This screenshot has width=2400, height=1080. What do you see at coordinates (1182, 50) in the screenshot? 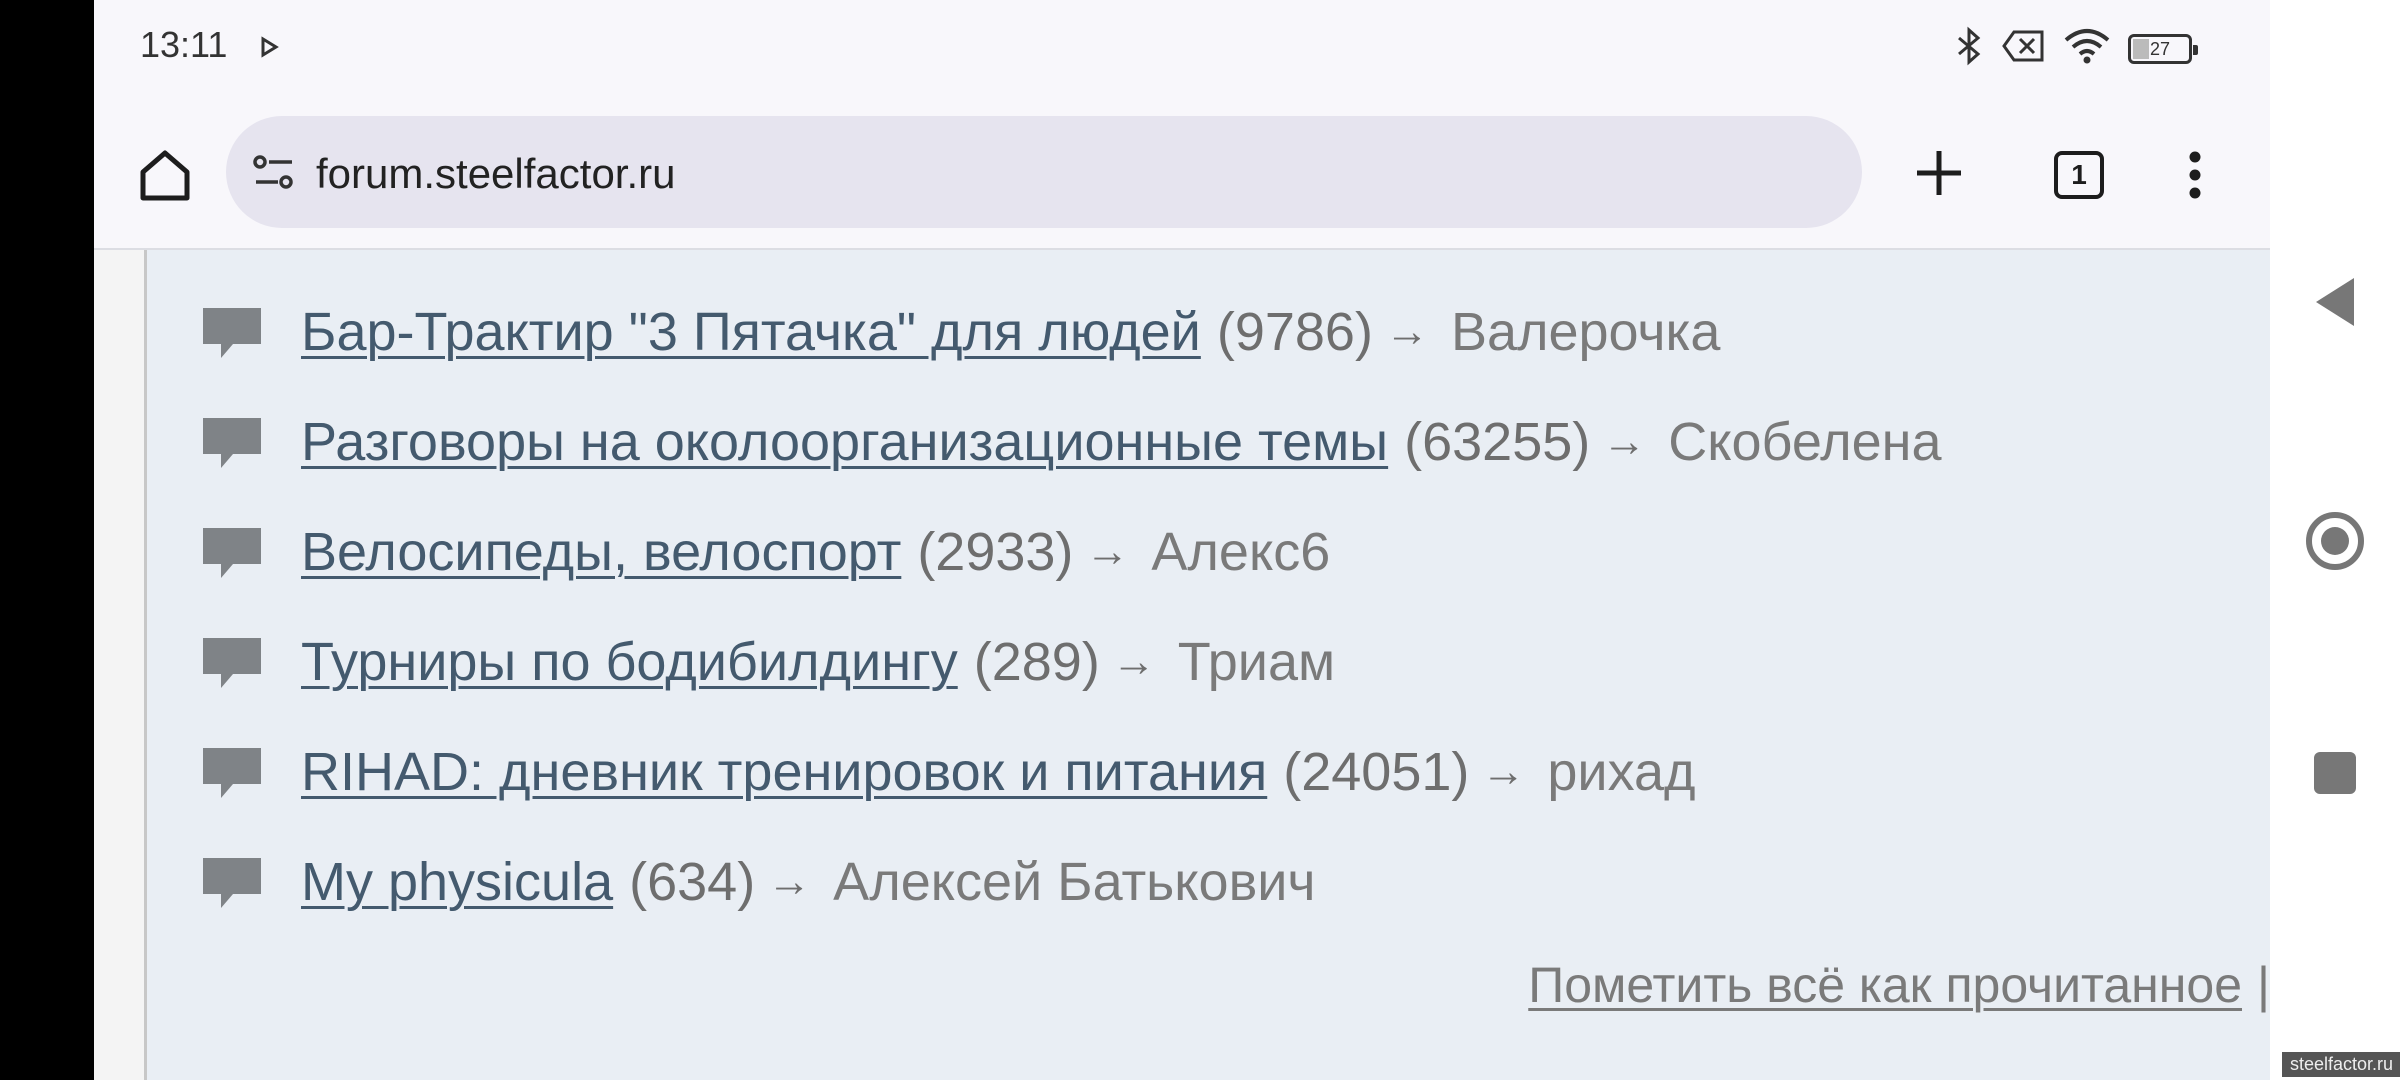
I see `status-bar: 13:11 27` at bounding box center [1182, 50].